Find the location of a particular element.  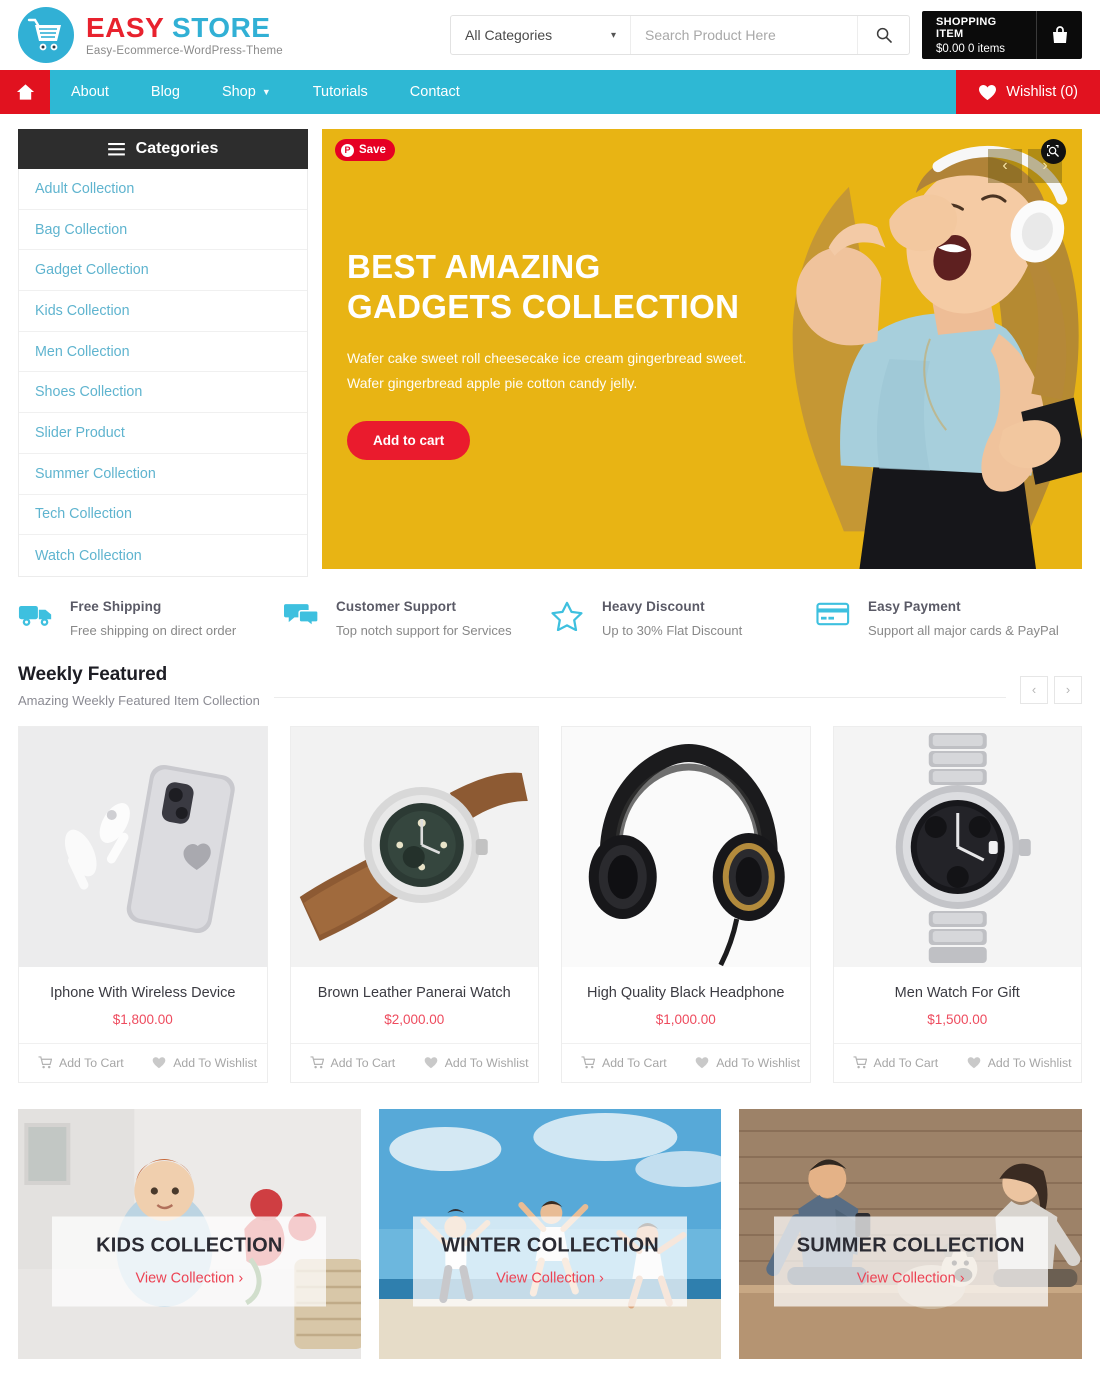

product-image-men-watch is located at coordinates (957, 846).